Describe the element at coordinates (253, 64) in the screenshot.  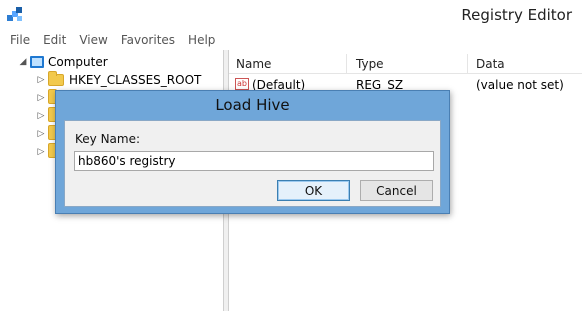
I see `column-header-name: Name` at that location.